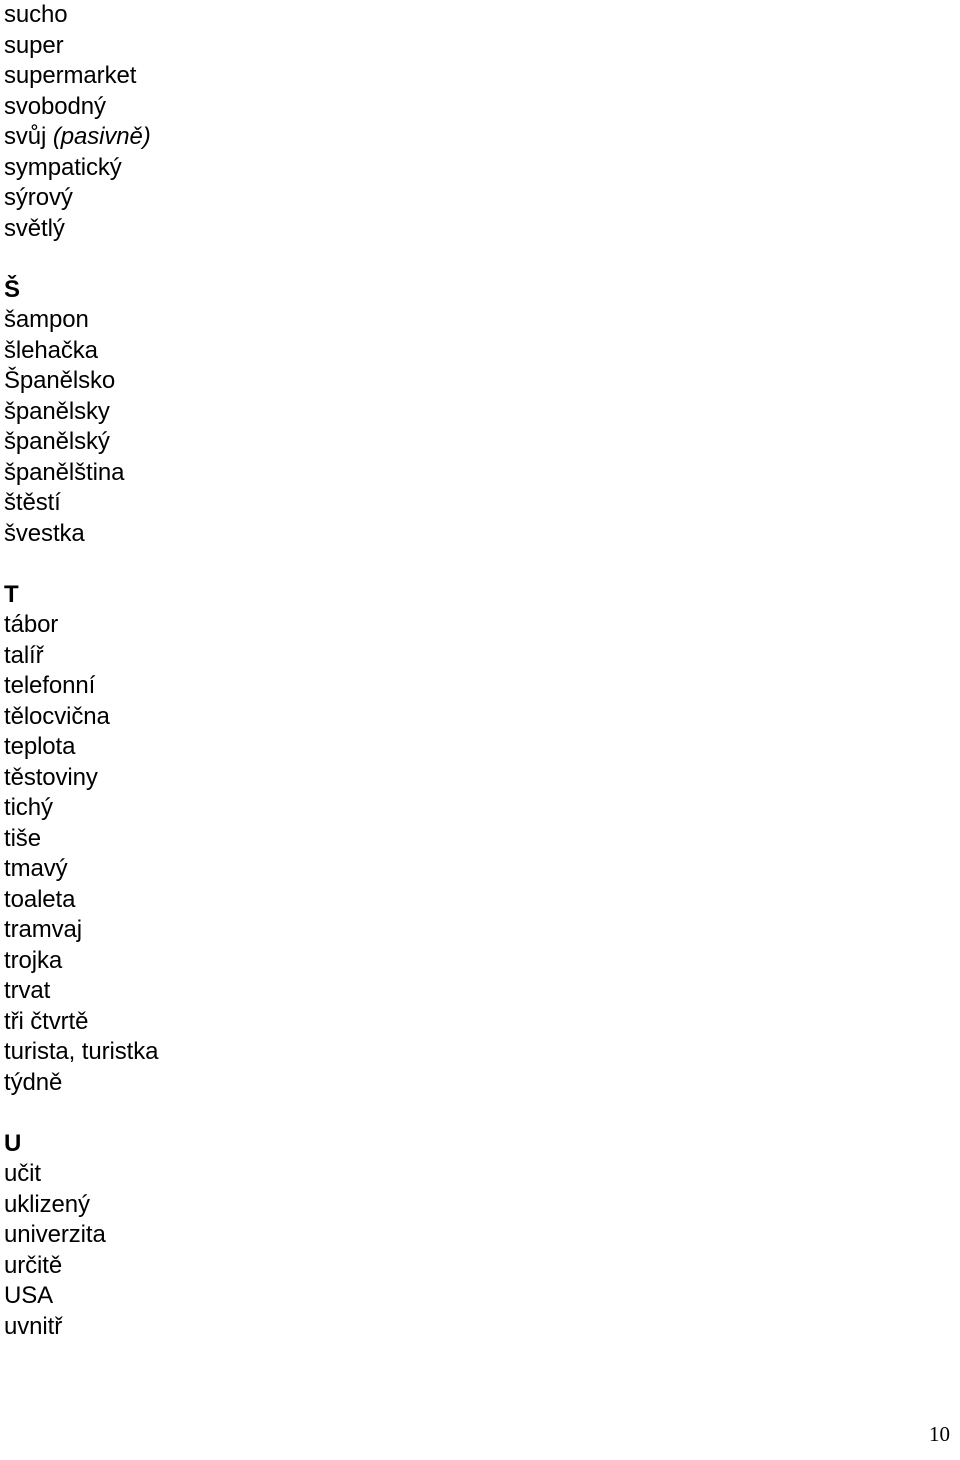  What do you see at coordinates (32, 502) in the screenshot?
I see `word-entry: štěstí` at bounding box center [32, 502].